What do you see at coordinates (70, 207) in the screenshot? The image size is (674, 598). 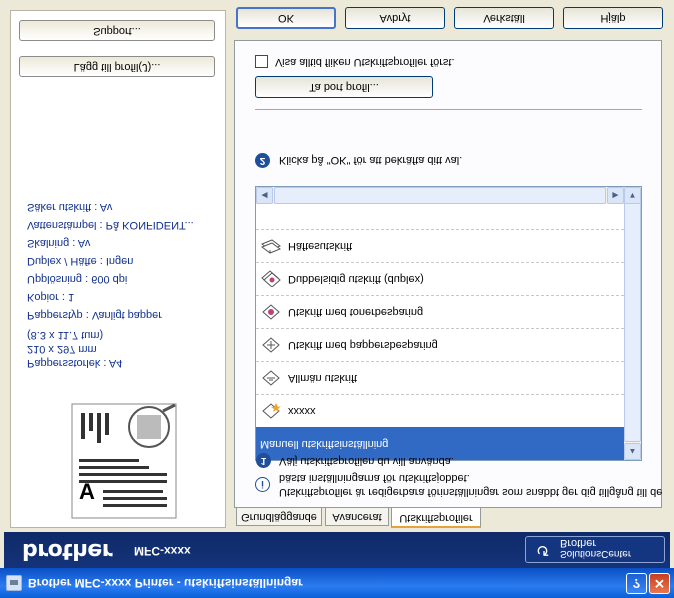 I see `info-secure-print: Säker utskrift : Av` at bounding box center [70, 207].